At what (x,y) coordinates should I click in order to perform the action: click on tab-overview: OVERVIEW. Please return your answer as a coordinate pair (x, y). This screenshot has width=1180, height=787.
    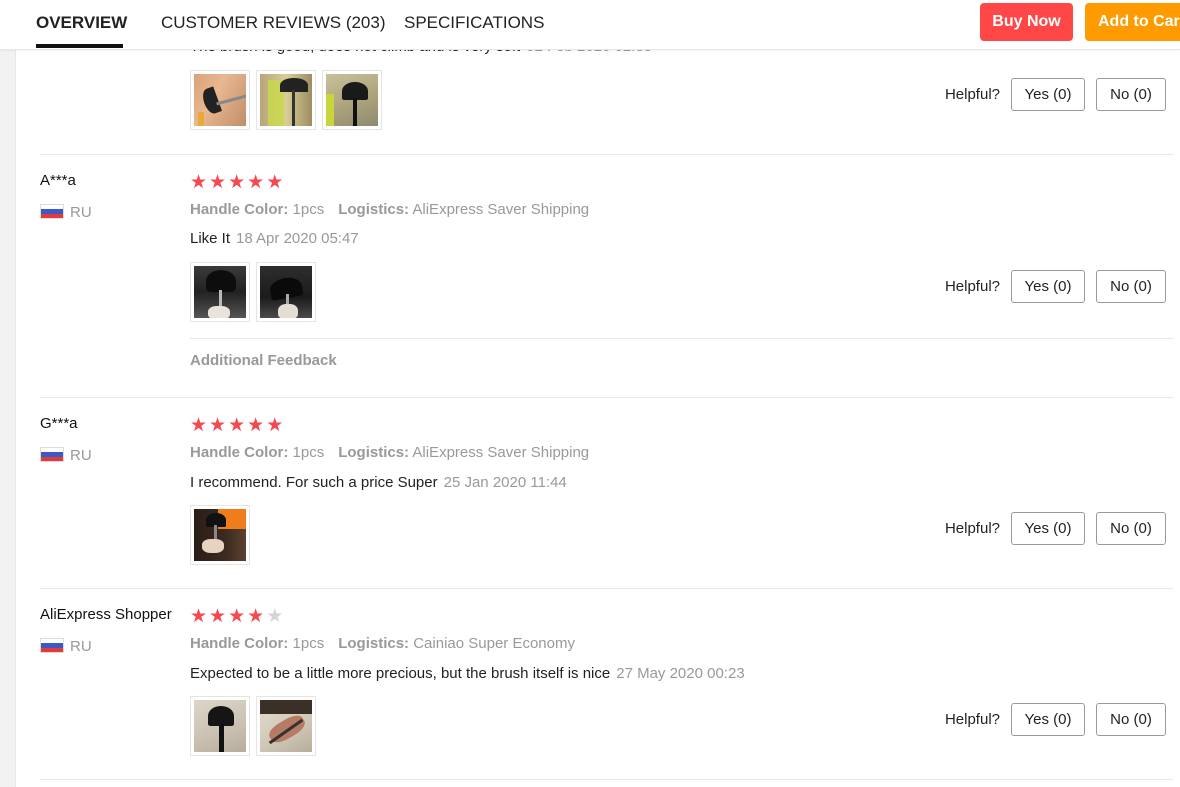
    Looking at the image, I should click on (81, 25).